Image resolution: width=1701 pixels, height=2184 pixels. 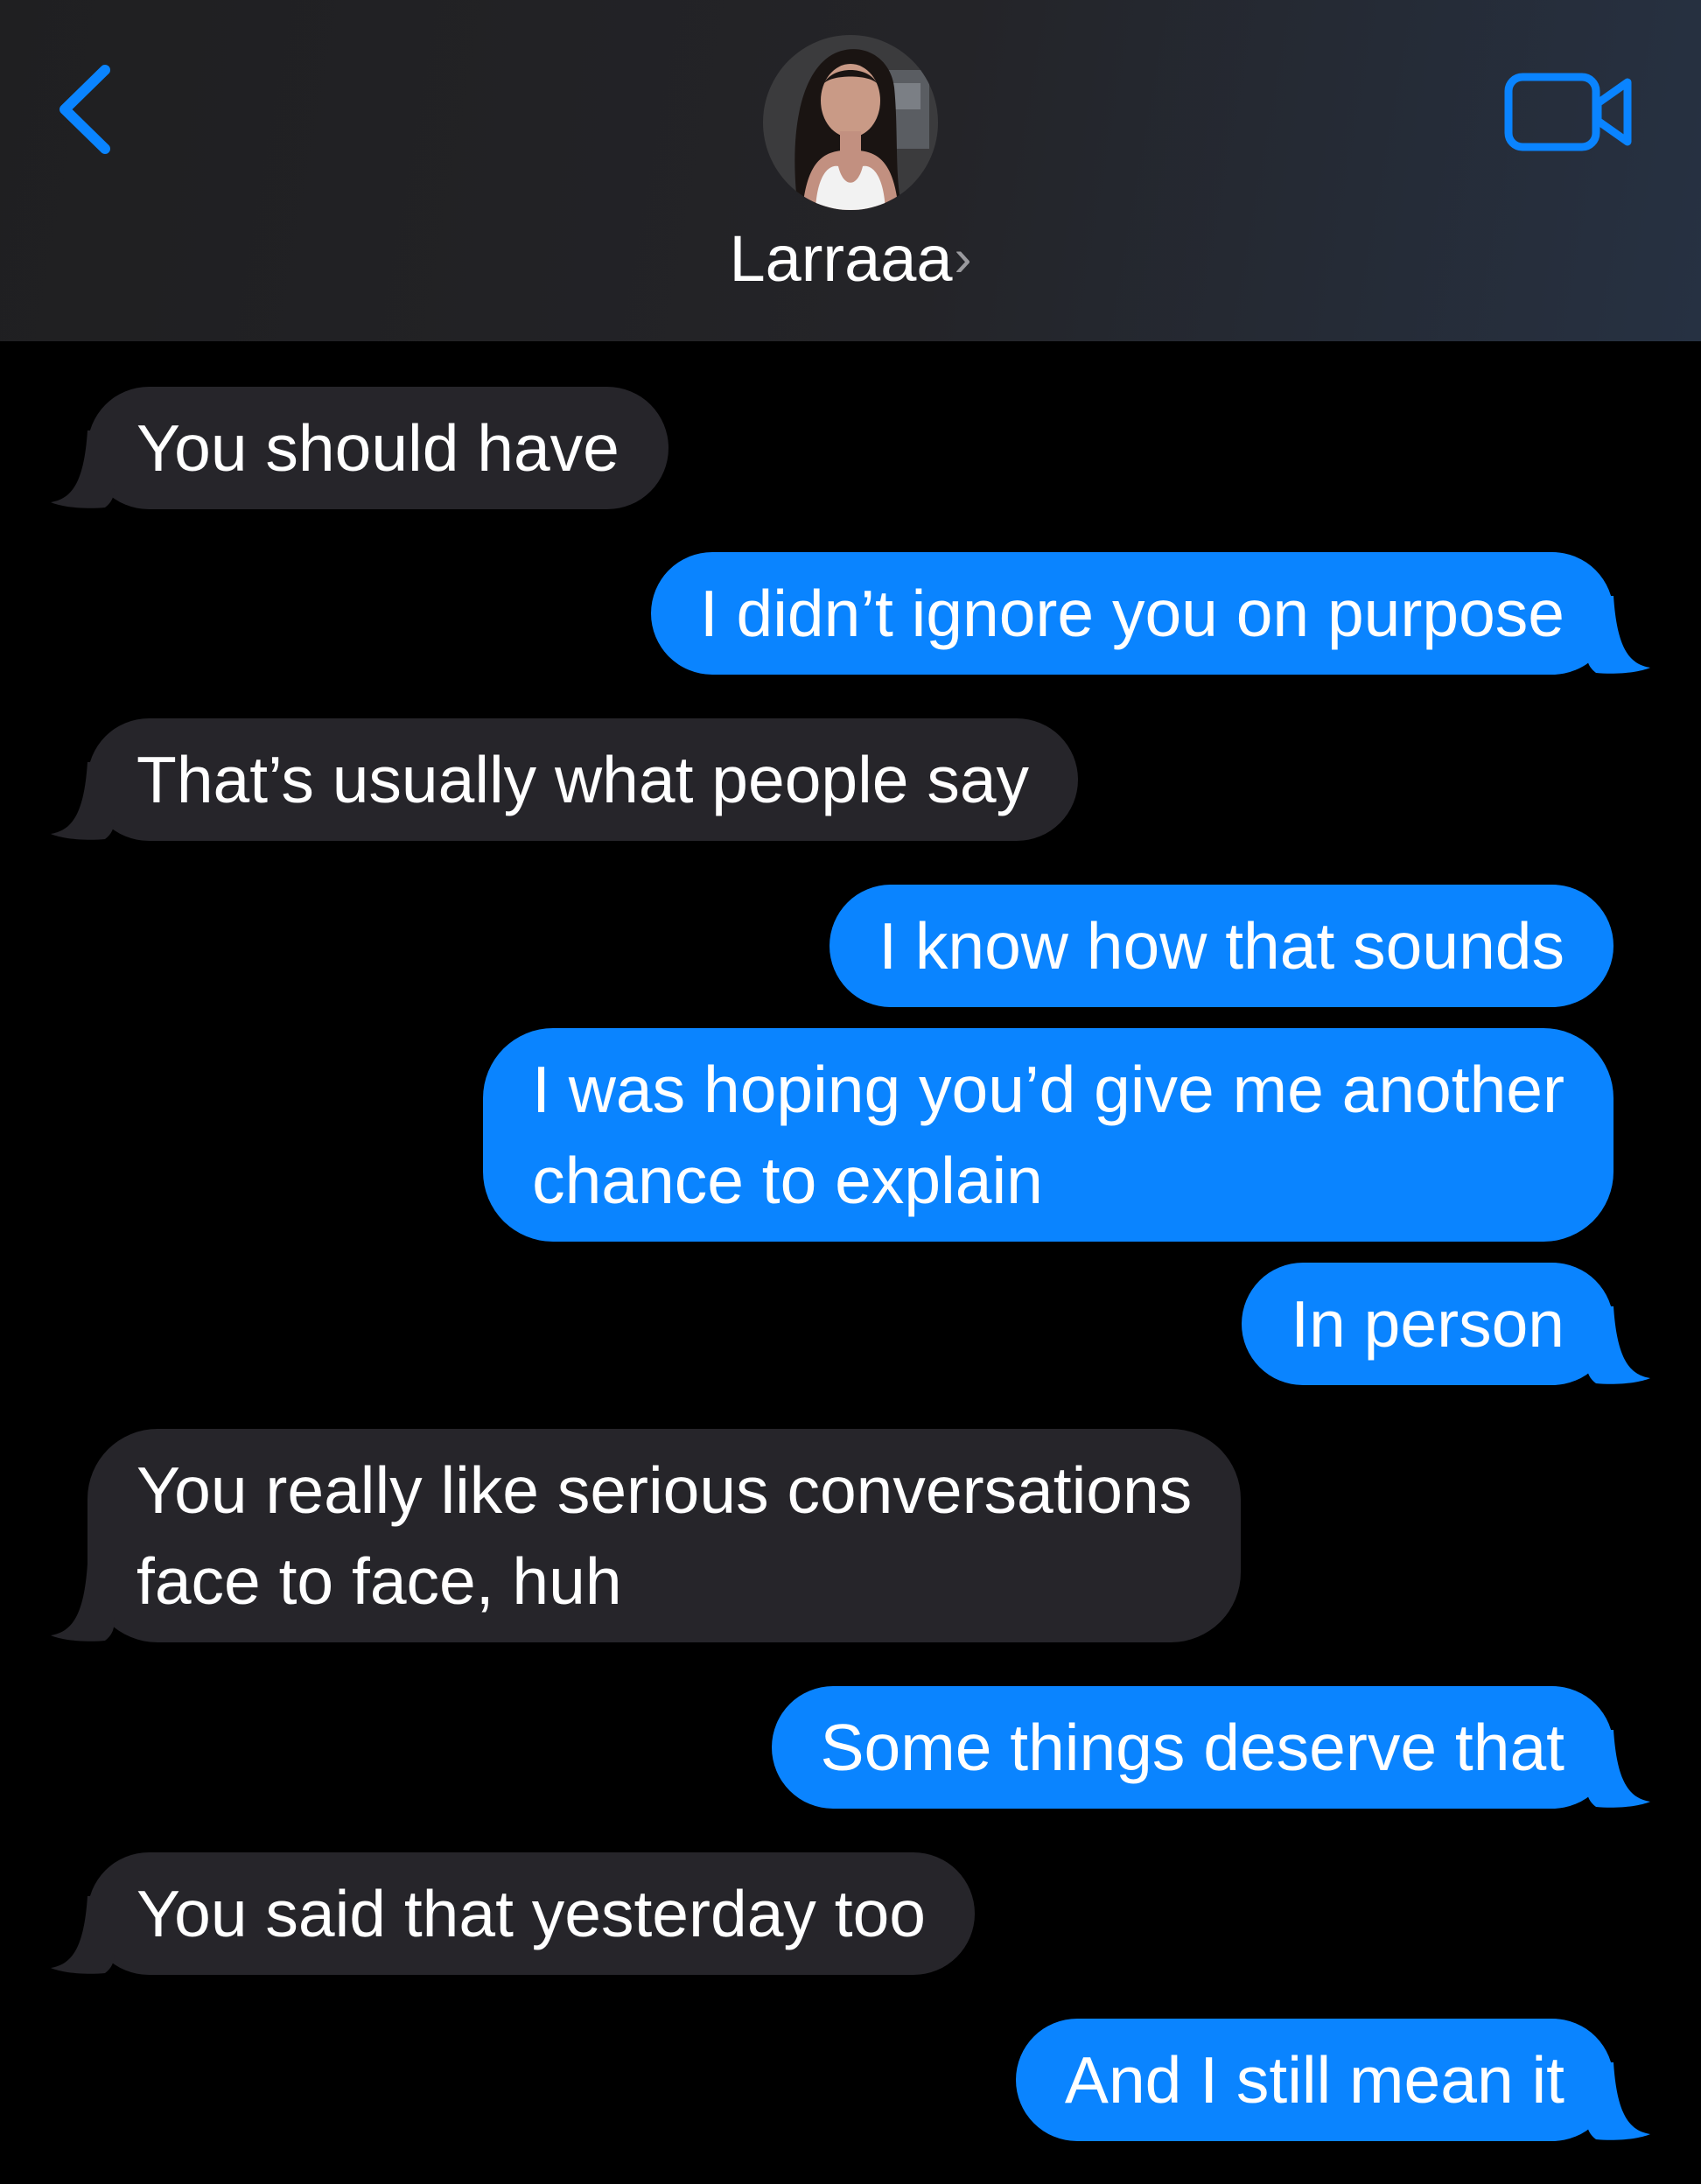 What do you see at coordinates (378, 448) in the screenshot?
I see `message-text: You should have` at bounding box center [378, 448].